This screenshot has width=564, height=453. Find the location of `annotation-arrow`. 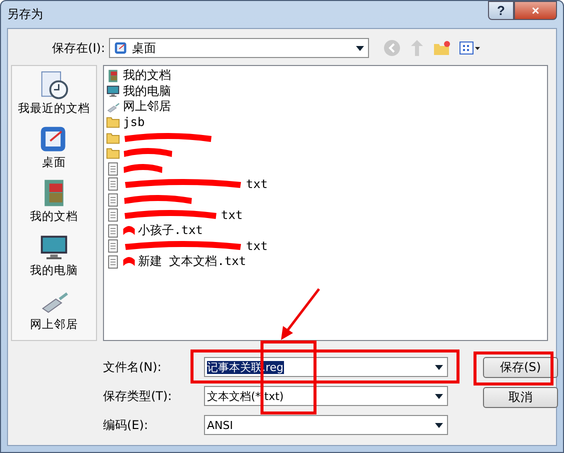

annotation-arrow is located at coordinates (300, 314).